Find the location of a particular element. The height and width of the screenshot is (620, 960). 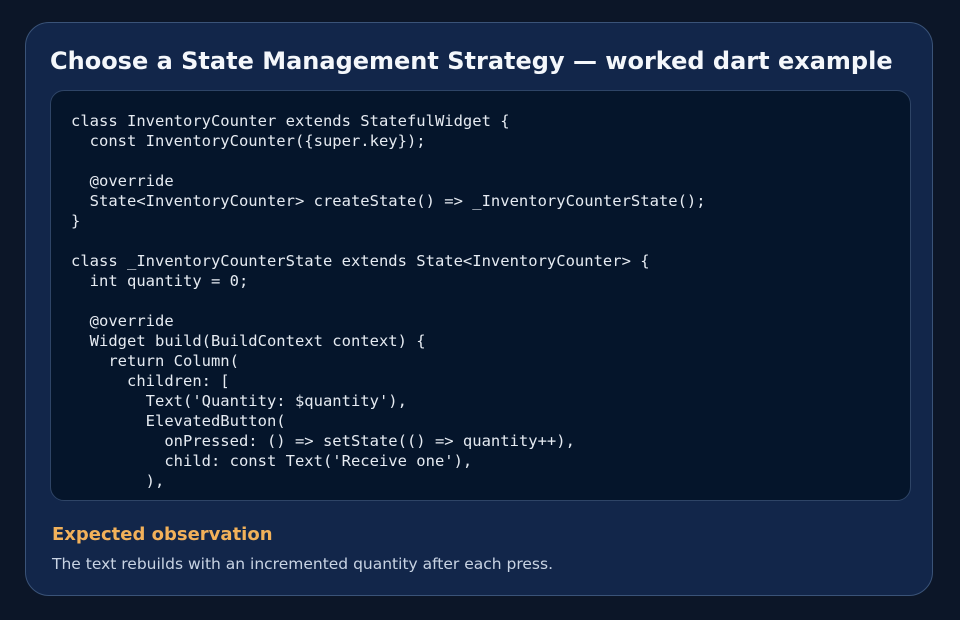

observation-heading: Expected observation is located at coordinates (162, 534).